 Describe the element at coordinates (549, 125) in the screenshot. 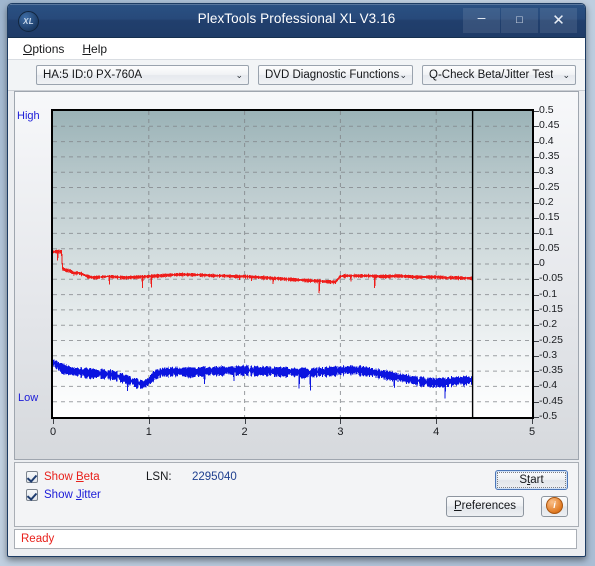

I see `y-axis-tick-label: 0.45` at that location.